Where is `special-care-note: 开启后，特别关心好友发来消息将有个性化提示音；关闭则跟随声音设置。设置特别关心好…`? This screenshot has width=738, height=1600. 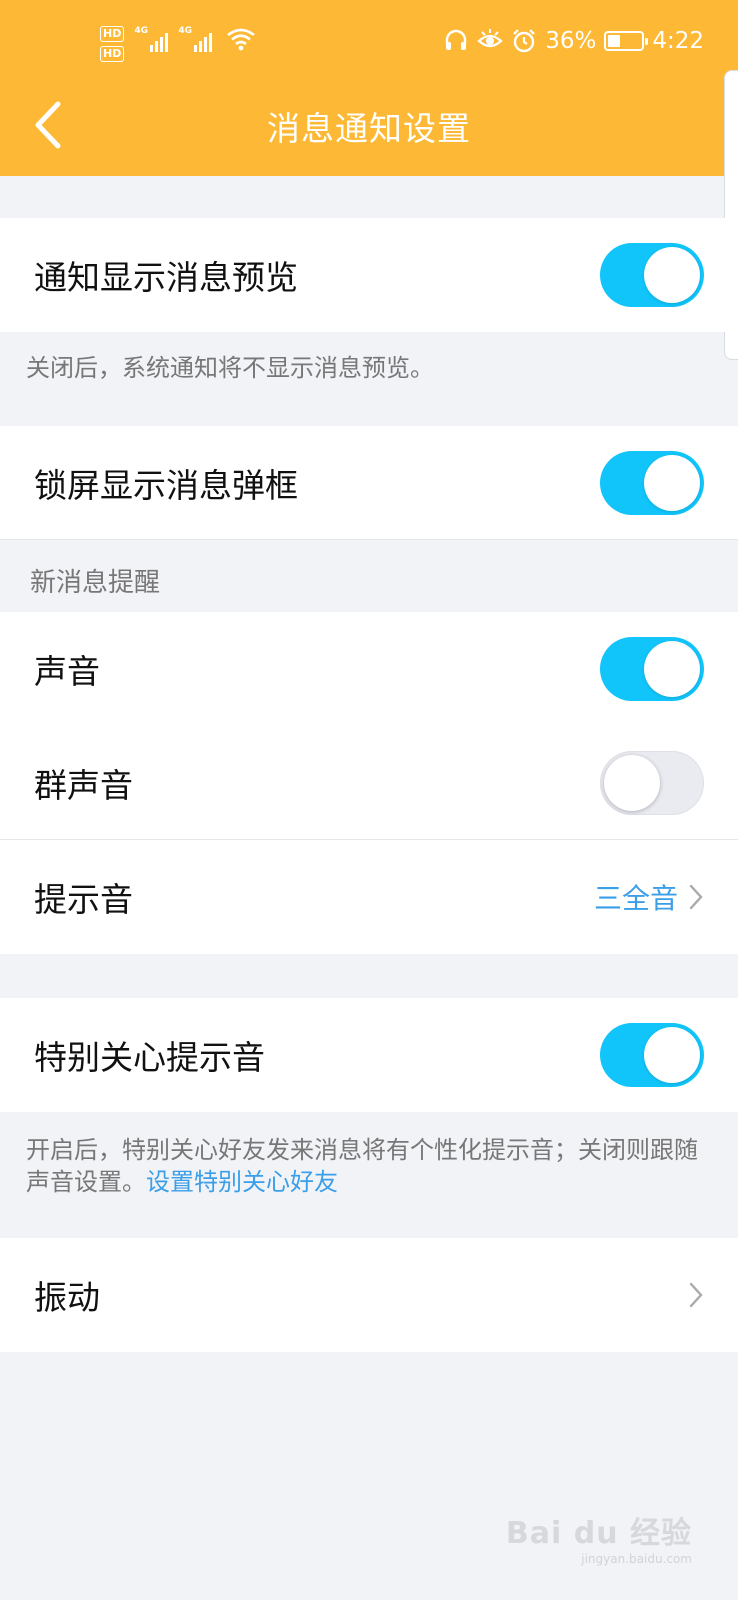
special-care-note: 开启后，特别关心好友发来消息将有个性化提示音；关闭则跟随声音设置。设置特别关心好… is located at coordinates (362, 1166).